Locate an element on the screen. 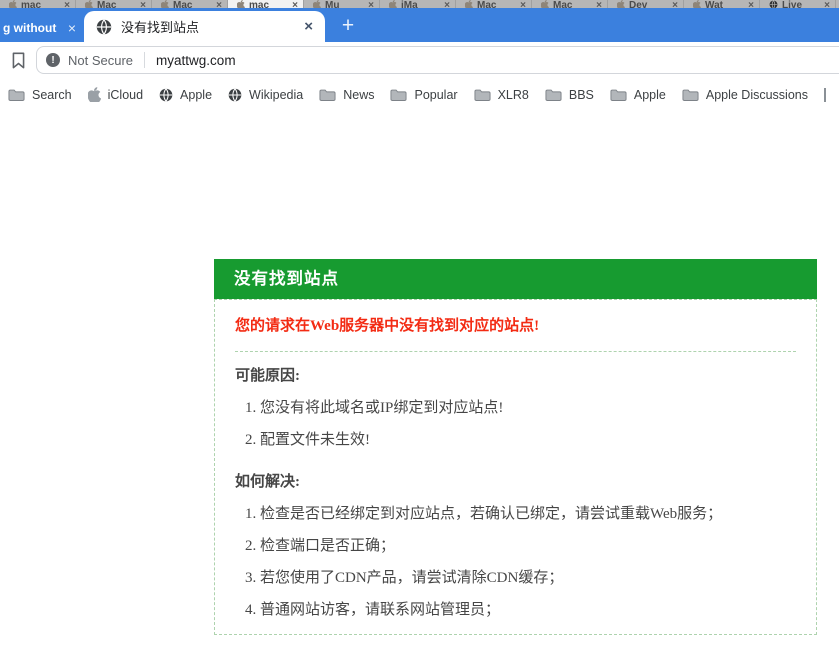 The width and height of the screenshot is (839, 661). new-tab-button: + is located at coordinates (348, 26).